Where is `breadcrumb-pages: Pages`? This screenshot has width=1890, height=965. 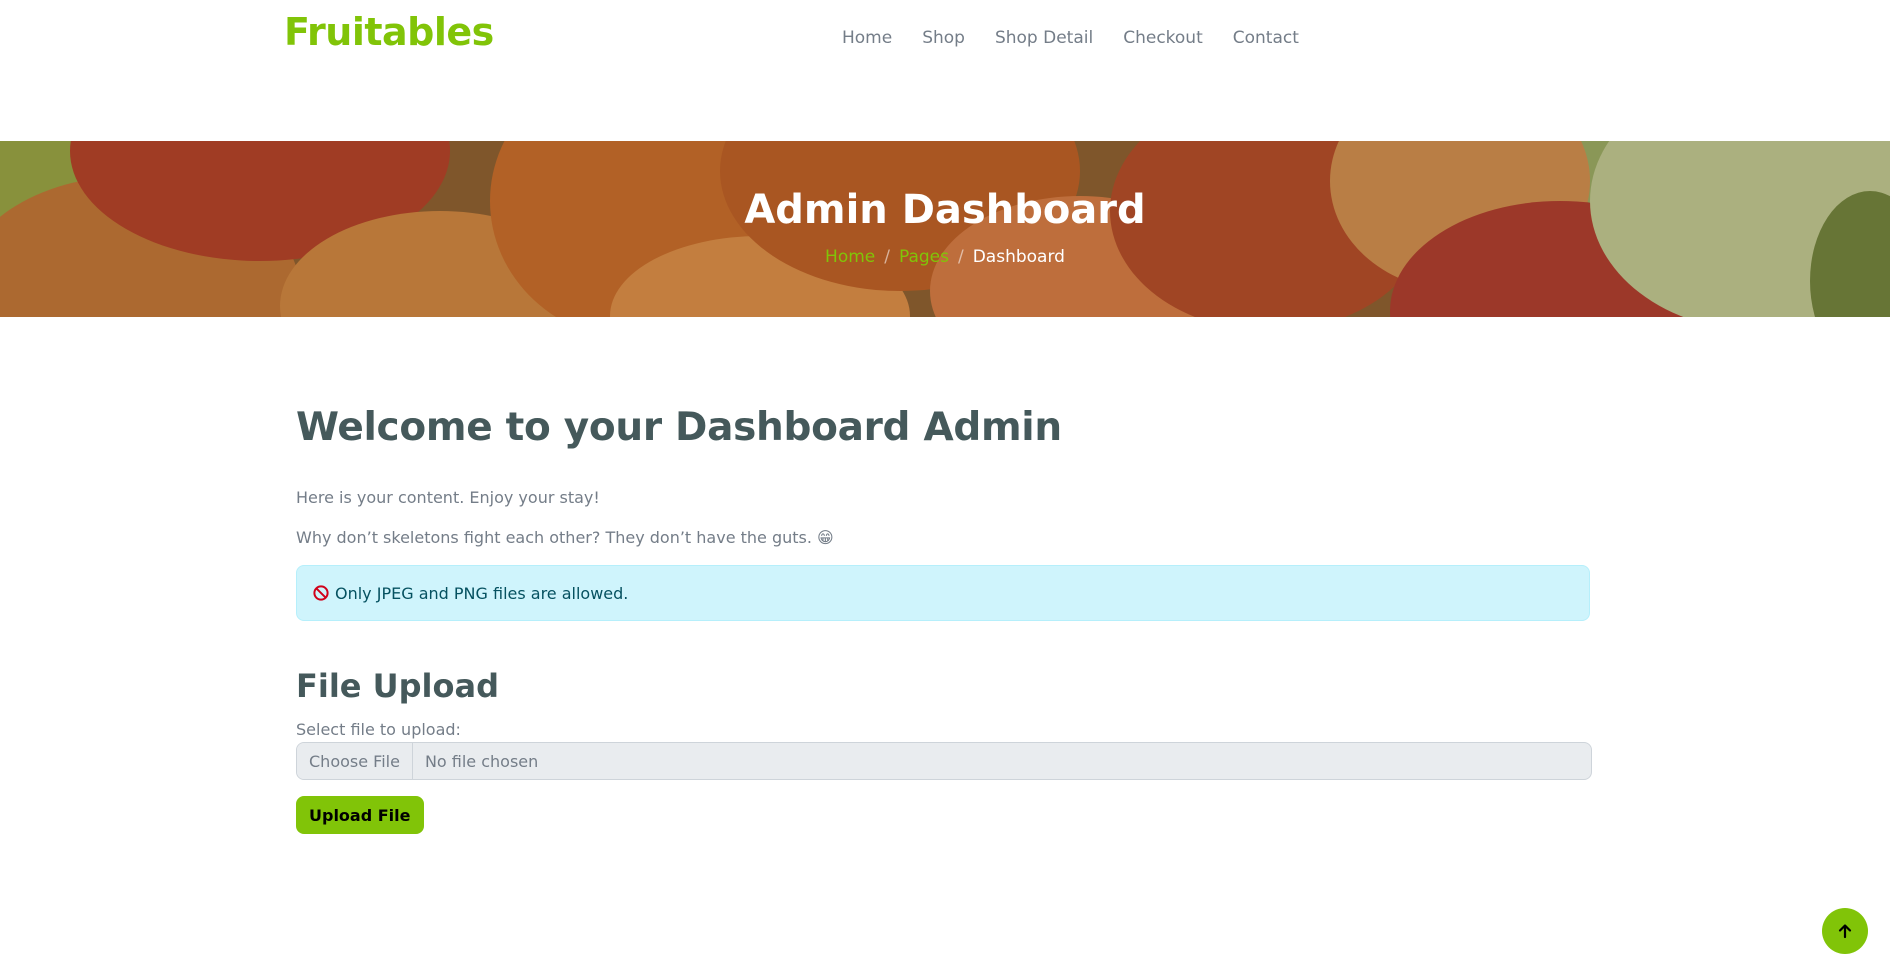 breadcrumb-pages: Pages is located at coordinates (924, 257).